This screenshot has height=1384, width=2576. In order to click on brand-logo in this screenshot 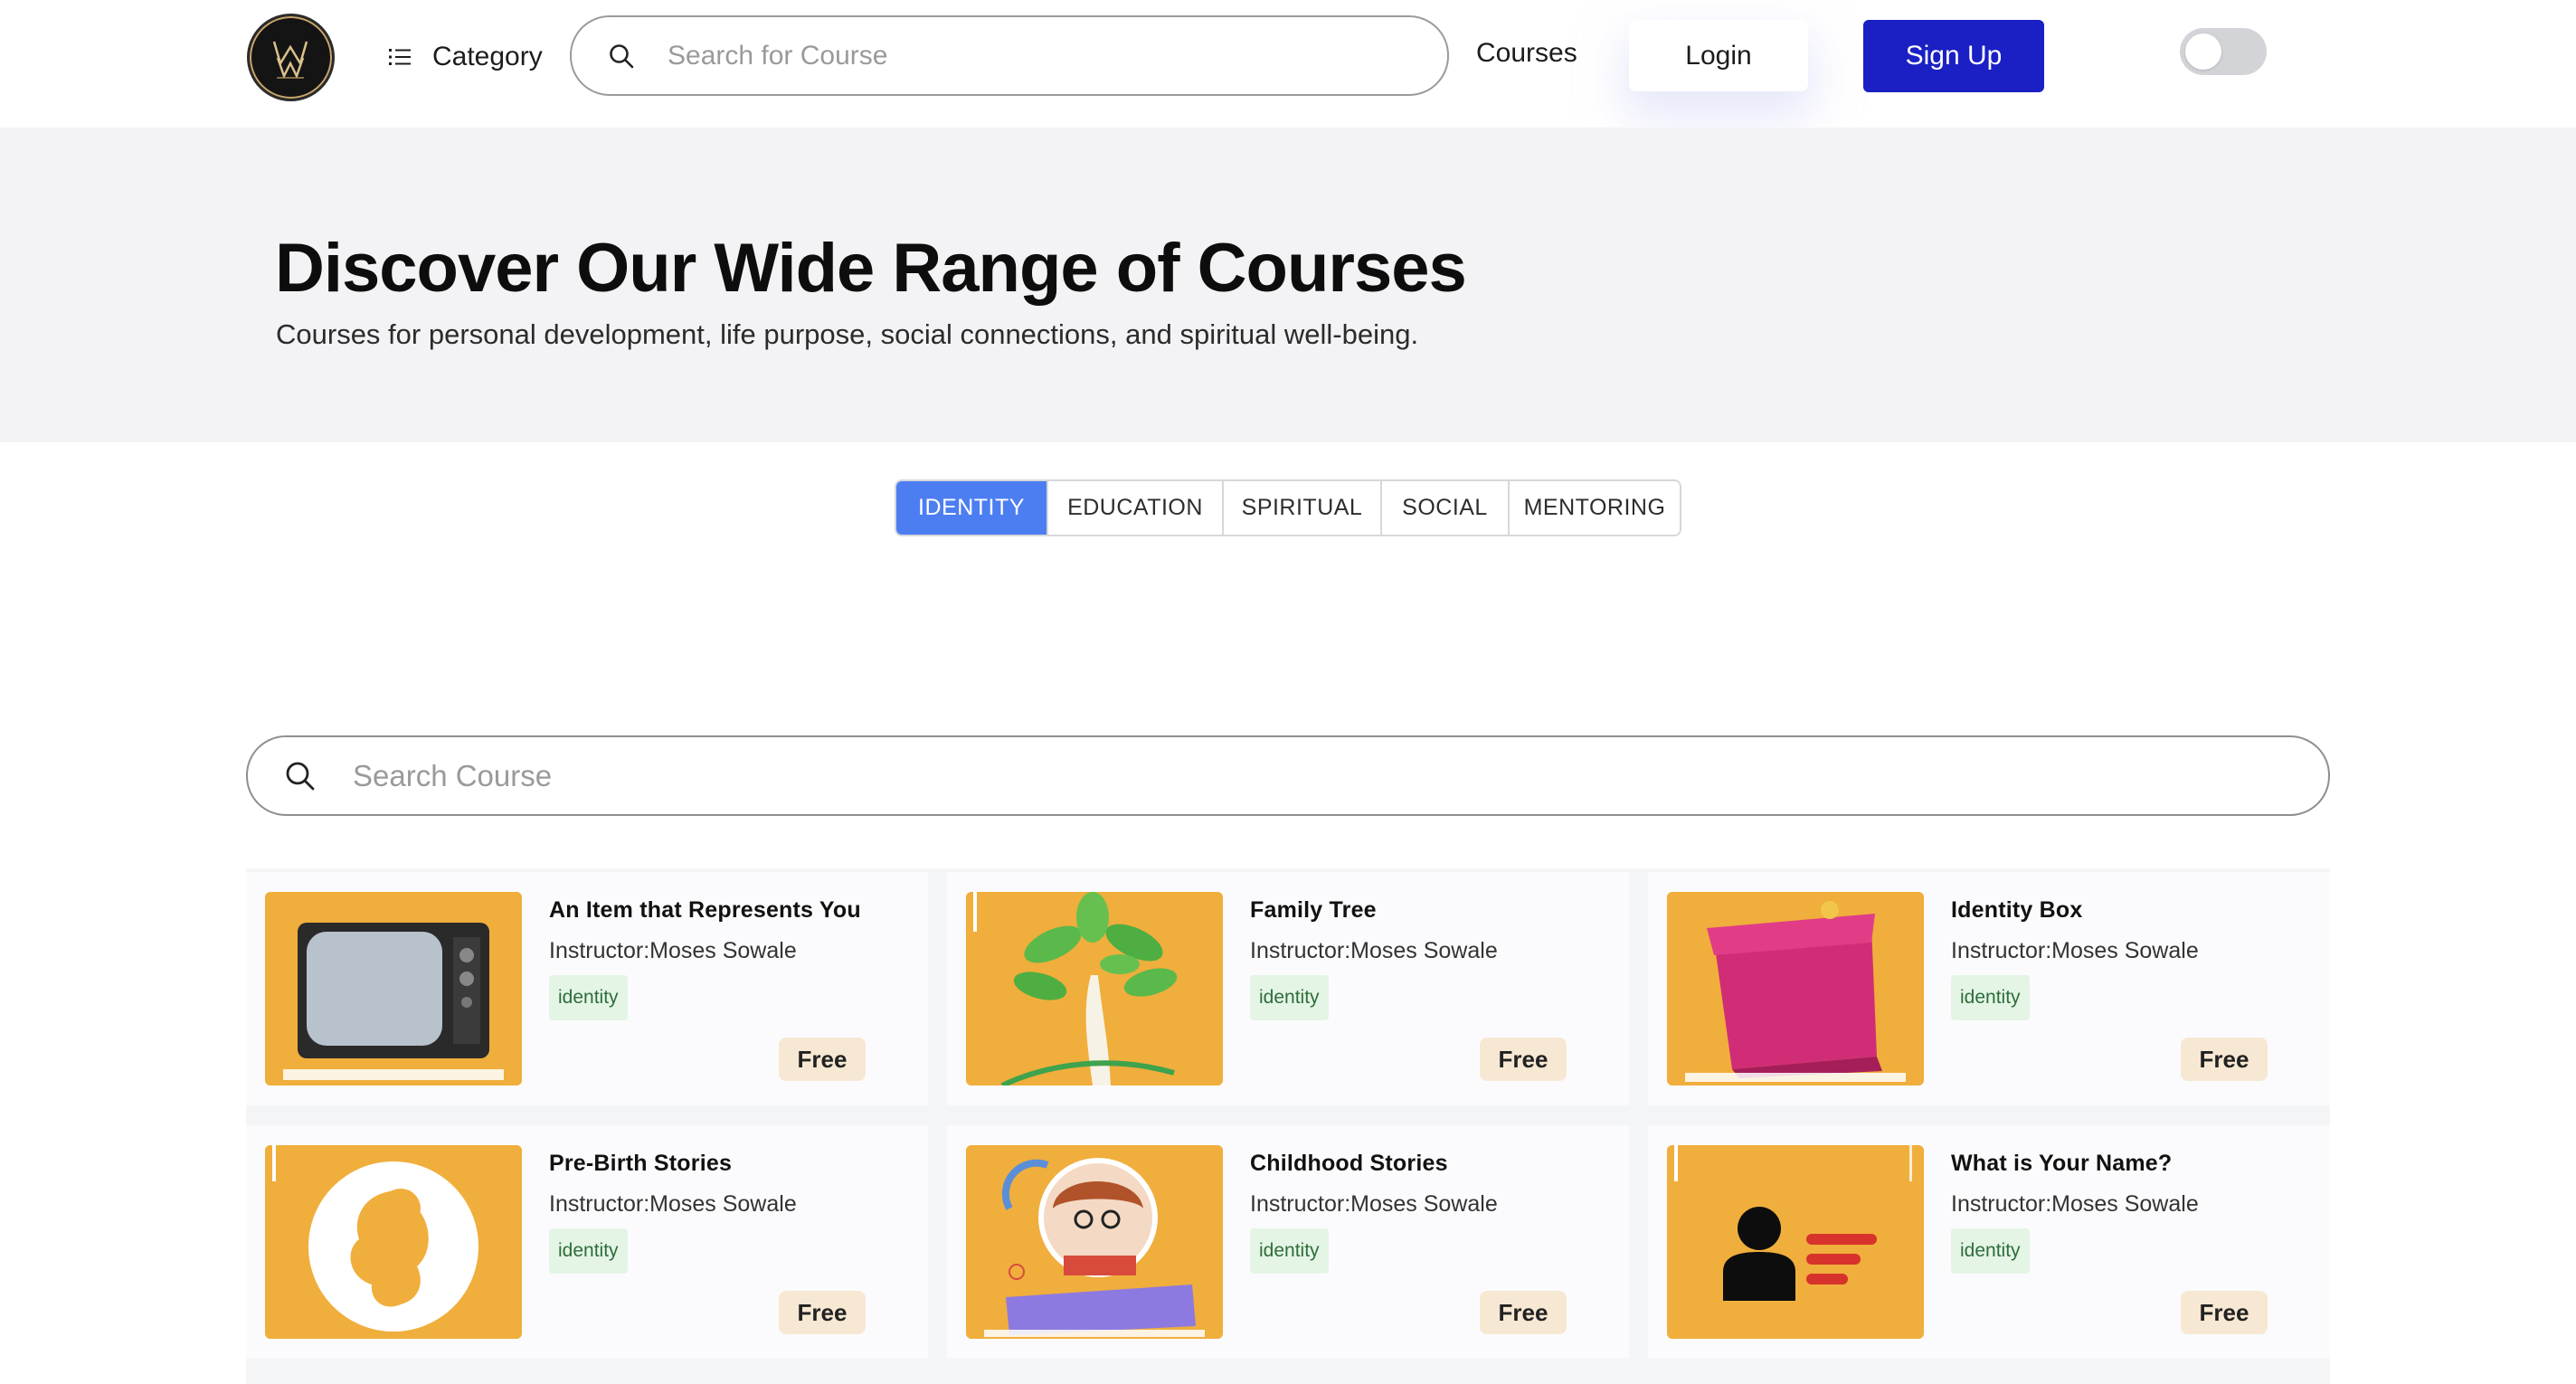, I will do `click(291, 57)`.